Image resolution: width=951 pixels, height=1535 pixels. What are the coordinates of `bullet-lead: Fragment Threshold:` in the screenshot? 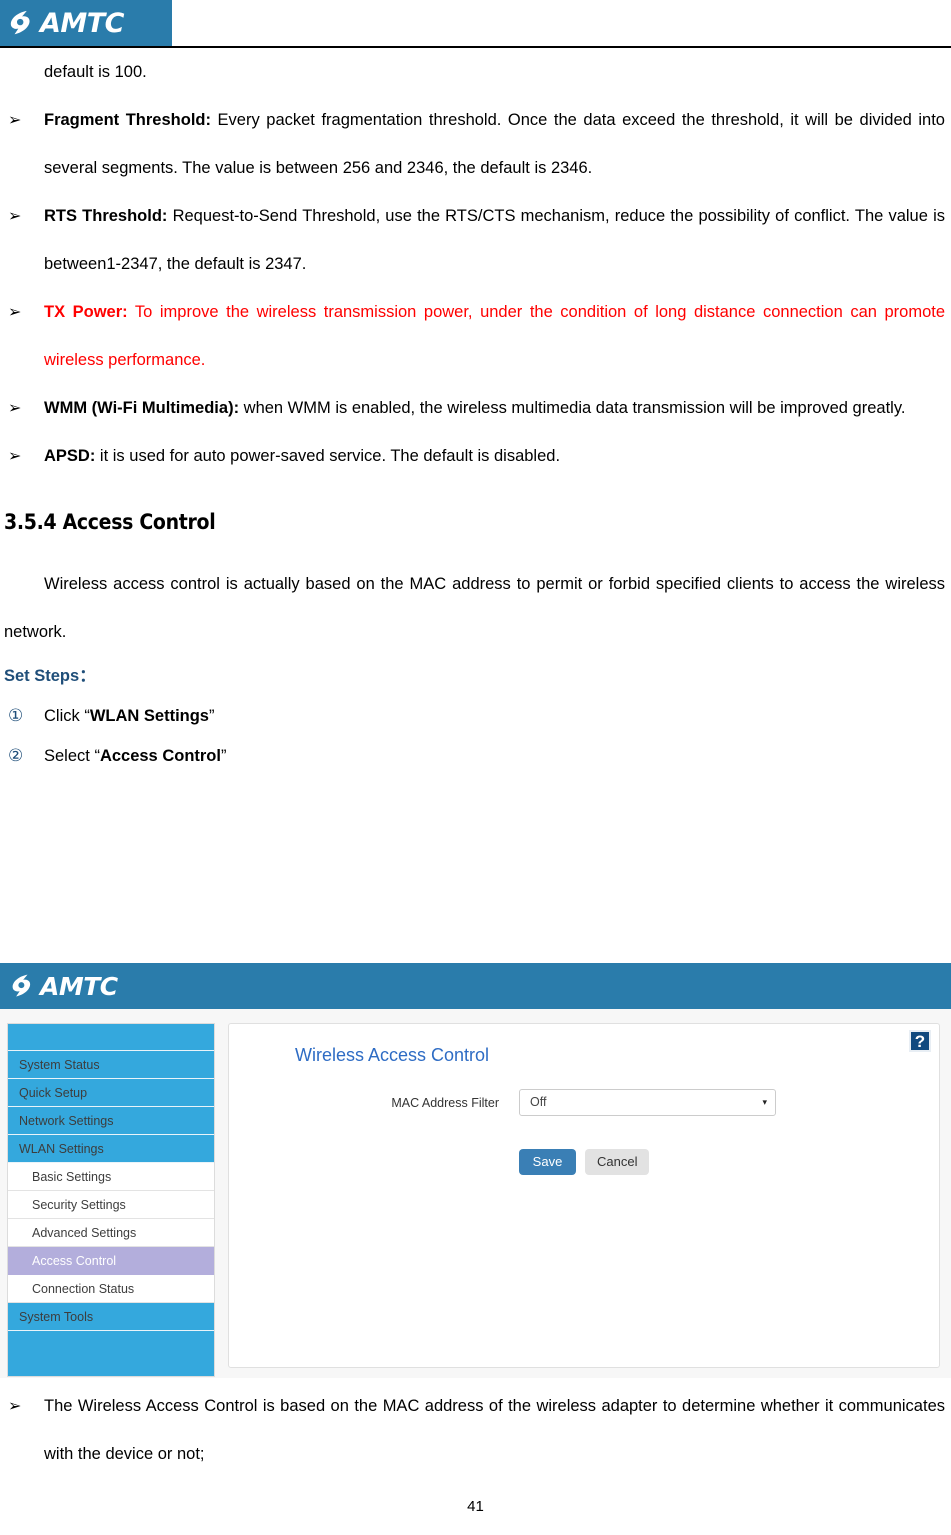 It's located at (127, 120).